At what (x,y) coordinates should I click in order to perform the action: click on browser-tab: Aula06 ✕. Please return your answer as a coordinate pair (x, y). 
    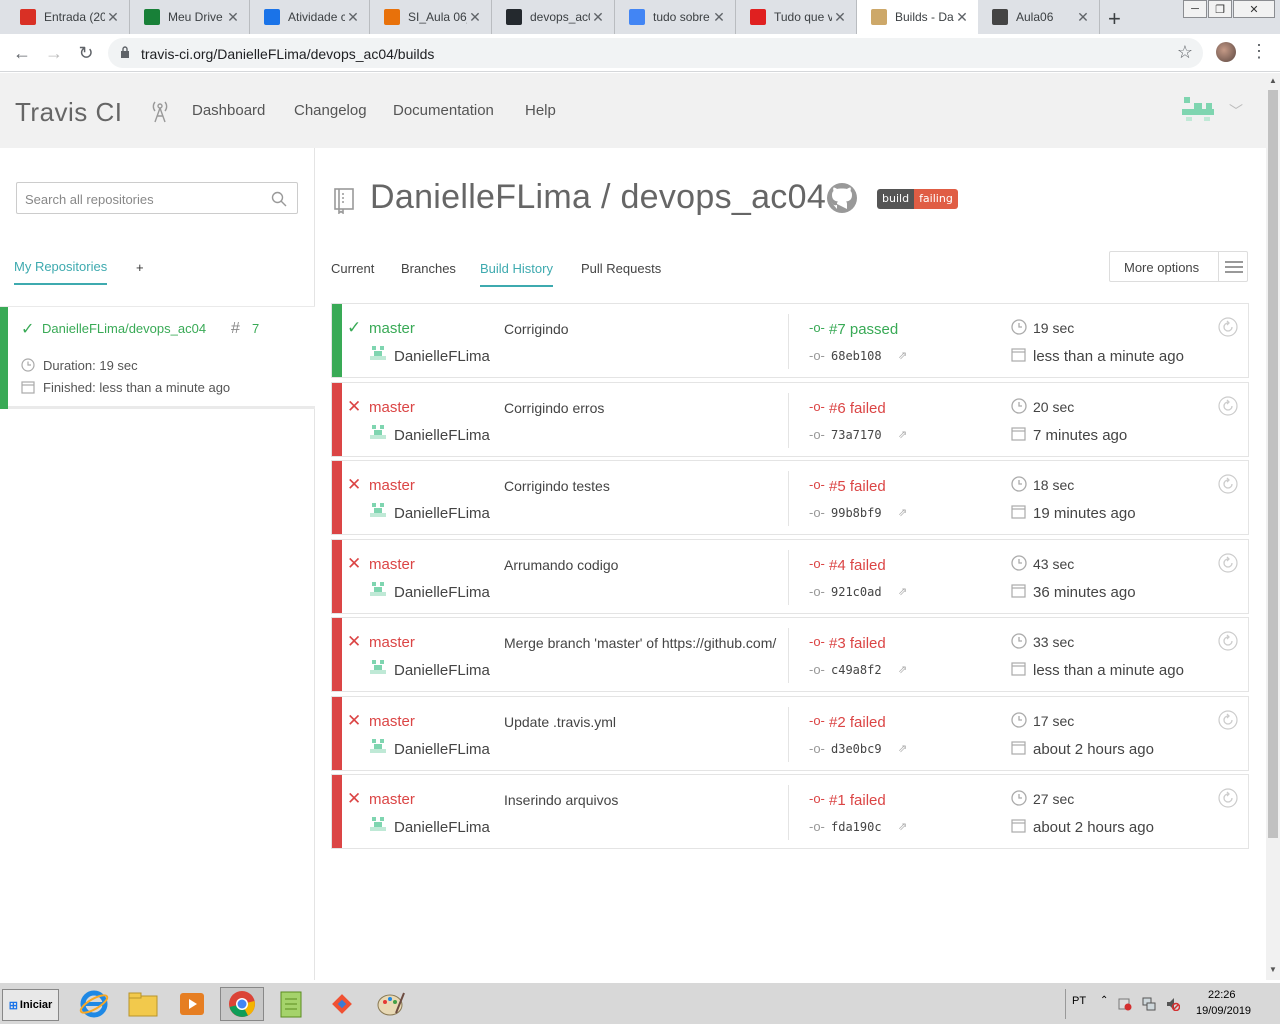
    Looking at the image, I should click on (1039, 17).